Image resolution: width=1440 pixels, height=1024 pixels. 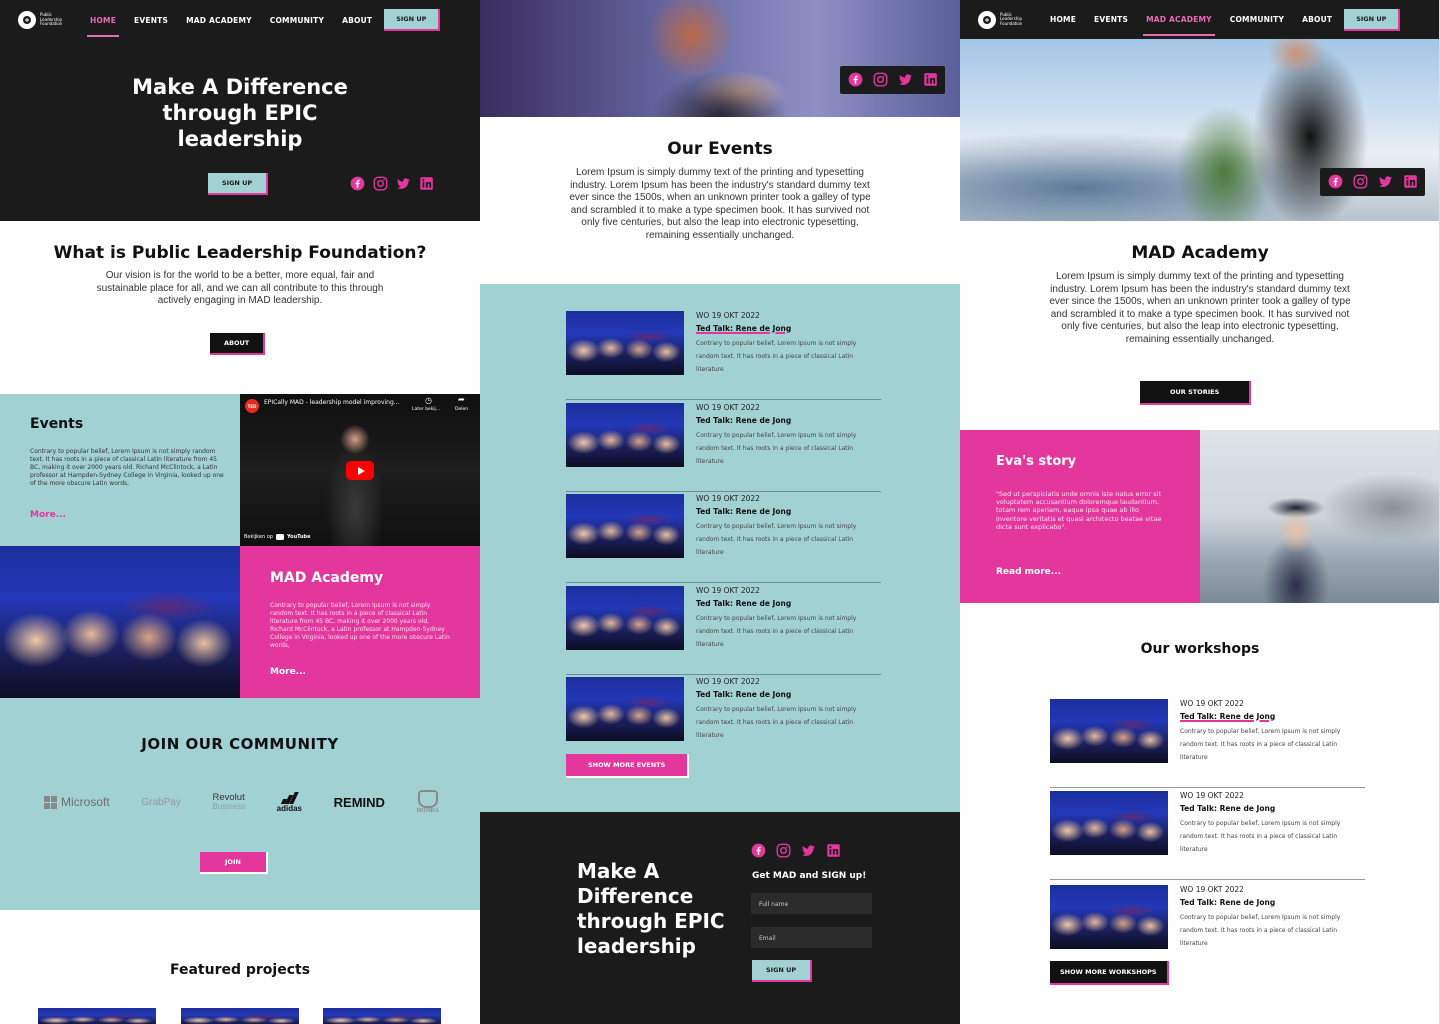 I want to click on adidas-logo: adidas, so click(x=289, y=802).